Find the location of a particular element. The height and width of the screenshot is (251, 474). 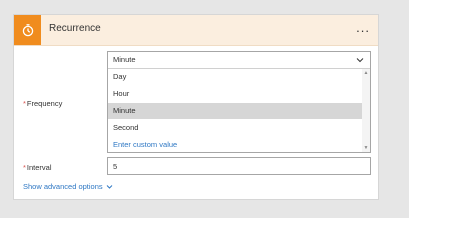

option-hour: Hour is located at coordinates (235, 94).